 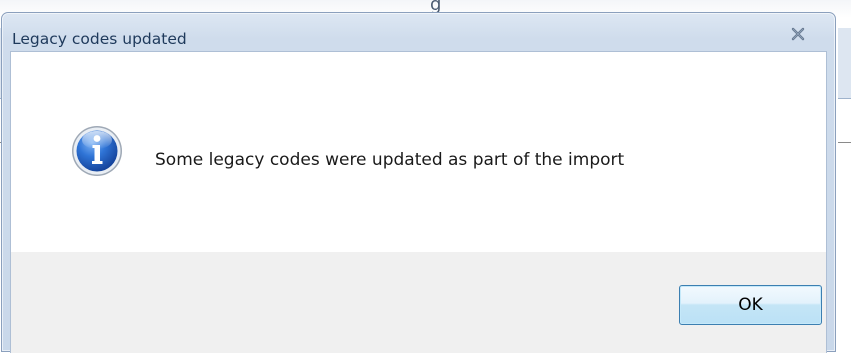 I want to click on ok-button: OK, so click(x=750, y=305).